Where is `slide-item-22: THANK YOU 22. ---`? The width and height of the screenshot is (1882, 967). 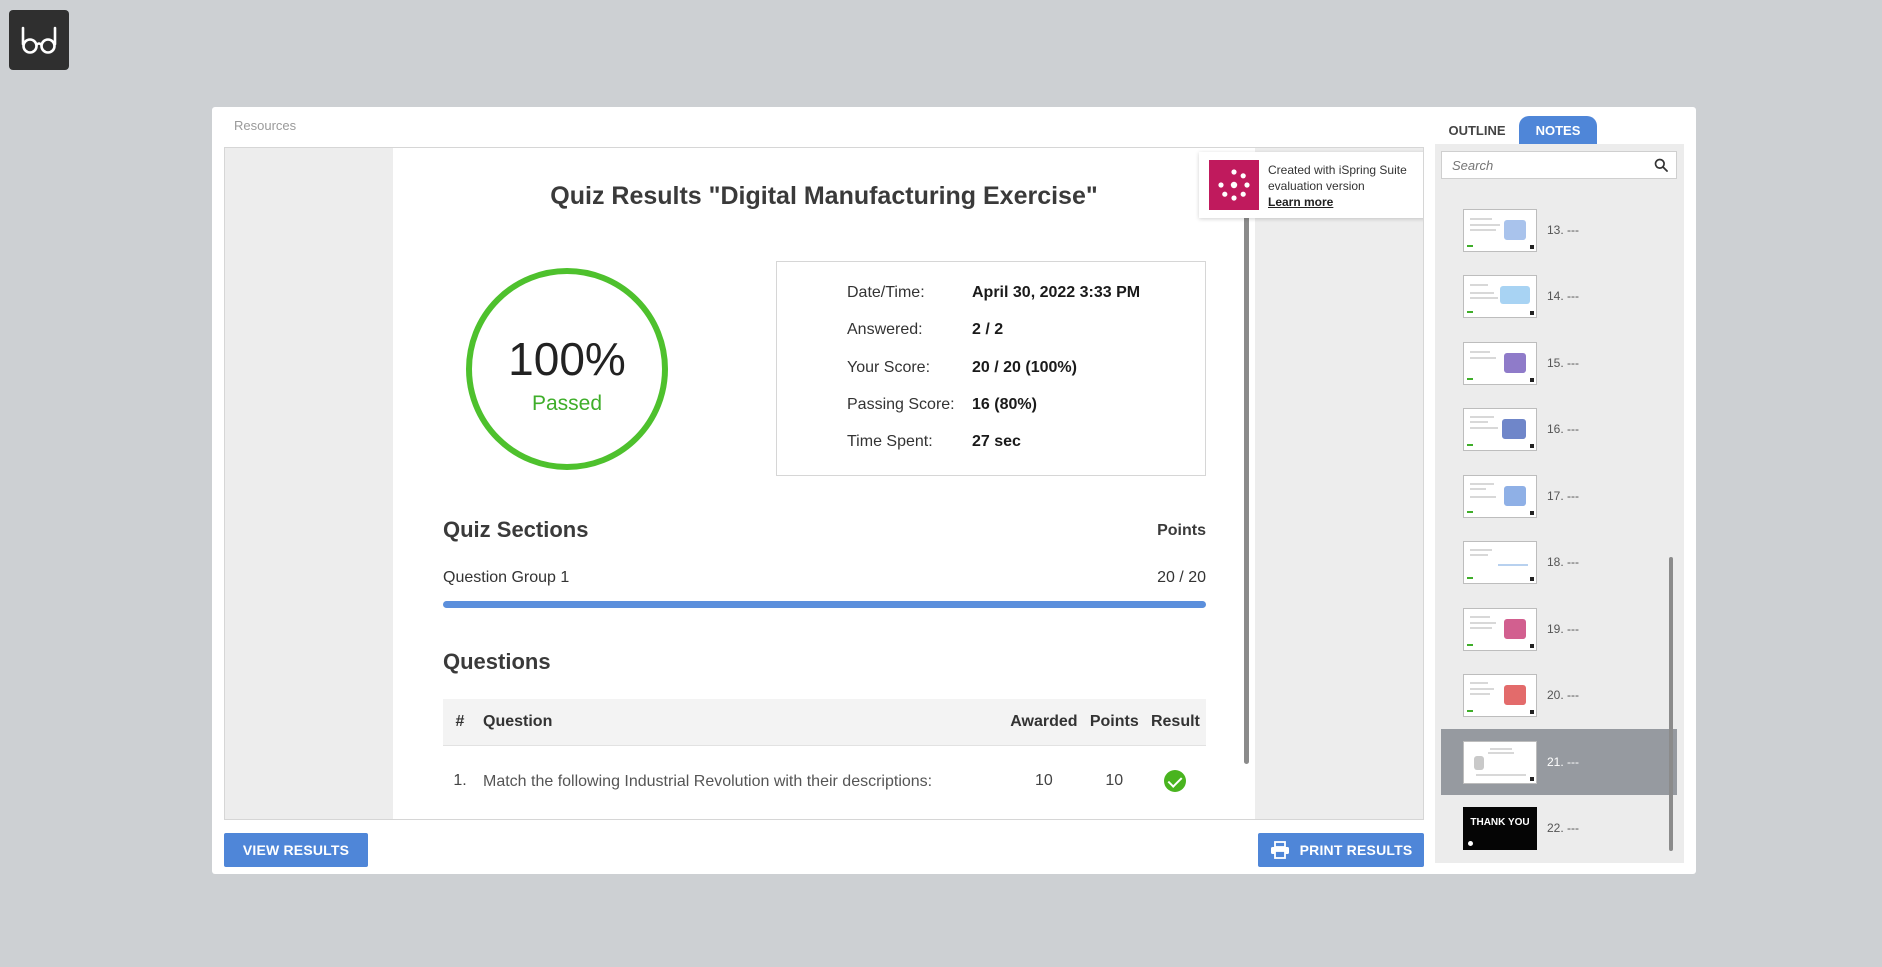
slide-item-22: THANK YOU 22. --- is located at coordinates (1559, 828).